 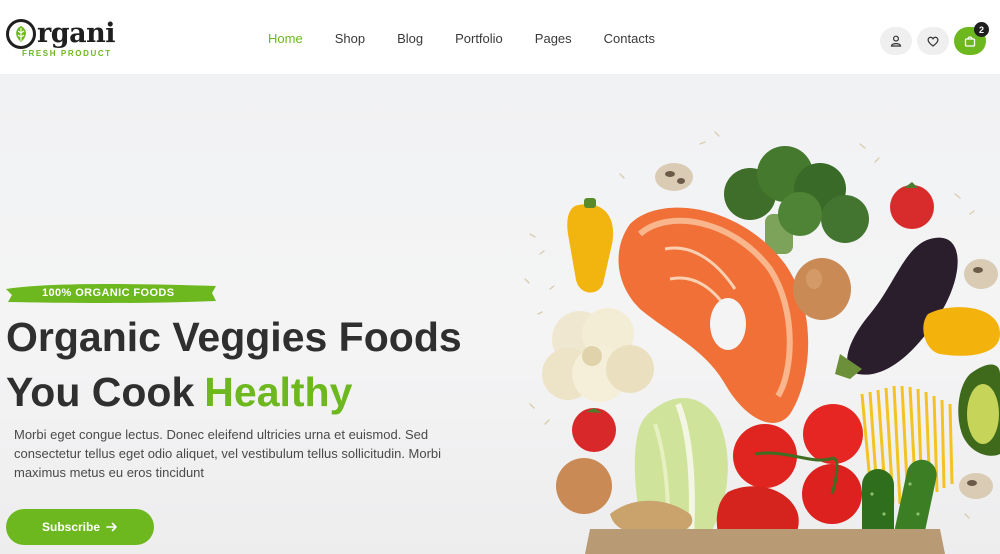 I want to click on nav-item-portfolio: Portfolio, so click(x=479, y=39).